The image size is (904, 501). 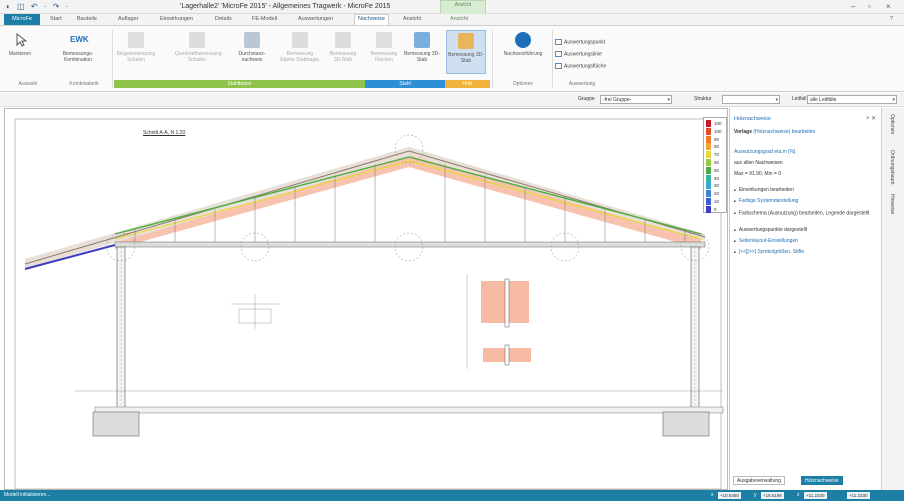 I want to click on group-label-stahlbeton: Stahlbeton, so click(x=239, y=84).